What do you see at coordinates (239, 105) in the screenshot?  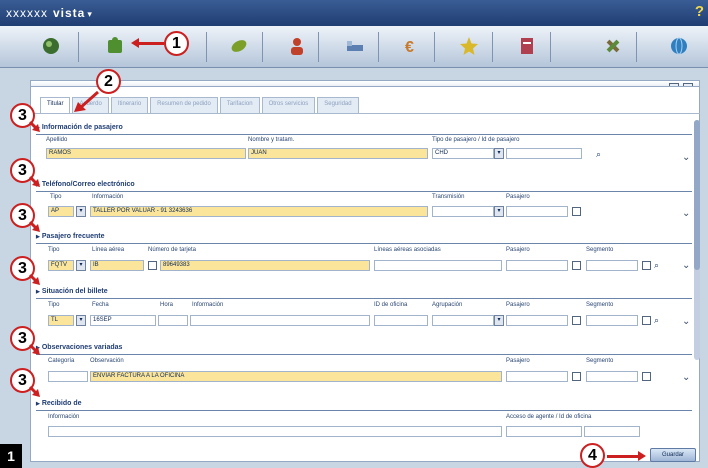 I see `tab-tarifacion: Tarifacion` at bounding box center [239, 105].